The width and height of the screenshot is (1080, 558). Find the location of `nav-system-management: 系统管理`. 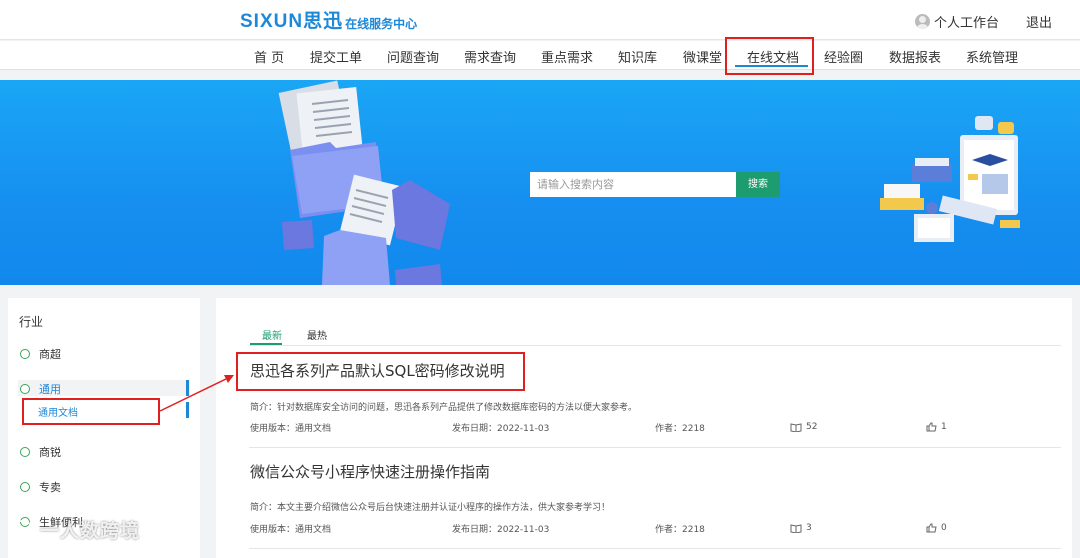

nav-system-management: 系统管理 is located at coordinates (992, 56).